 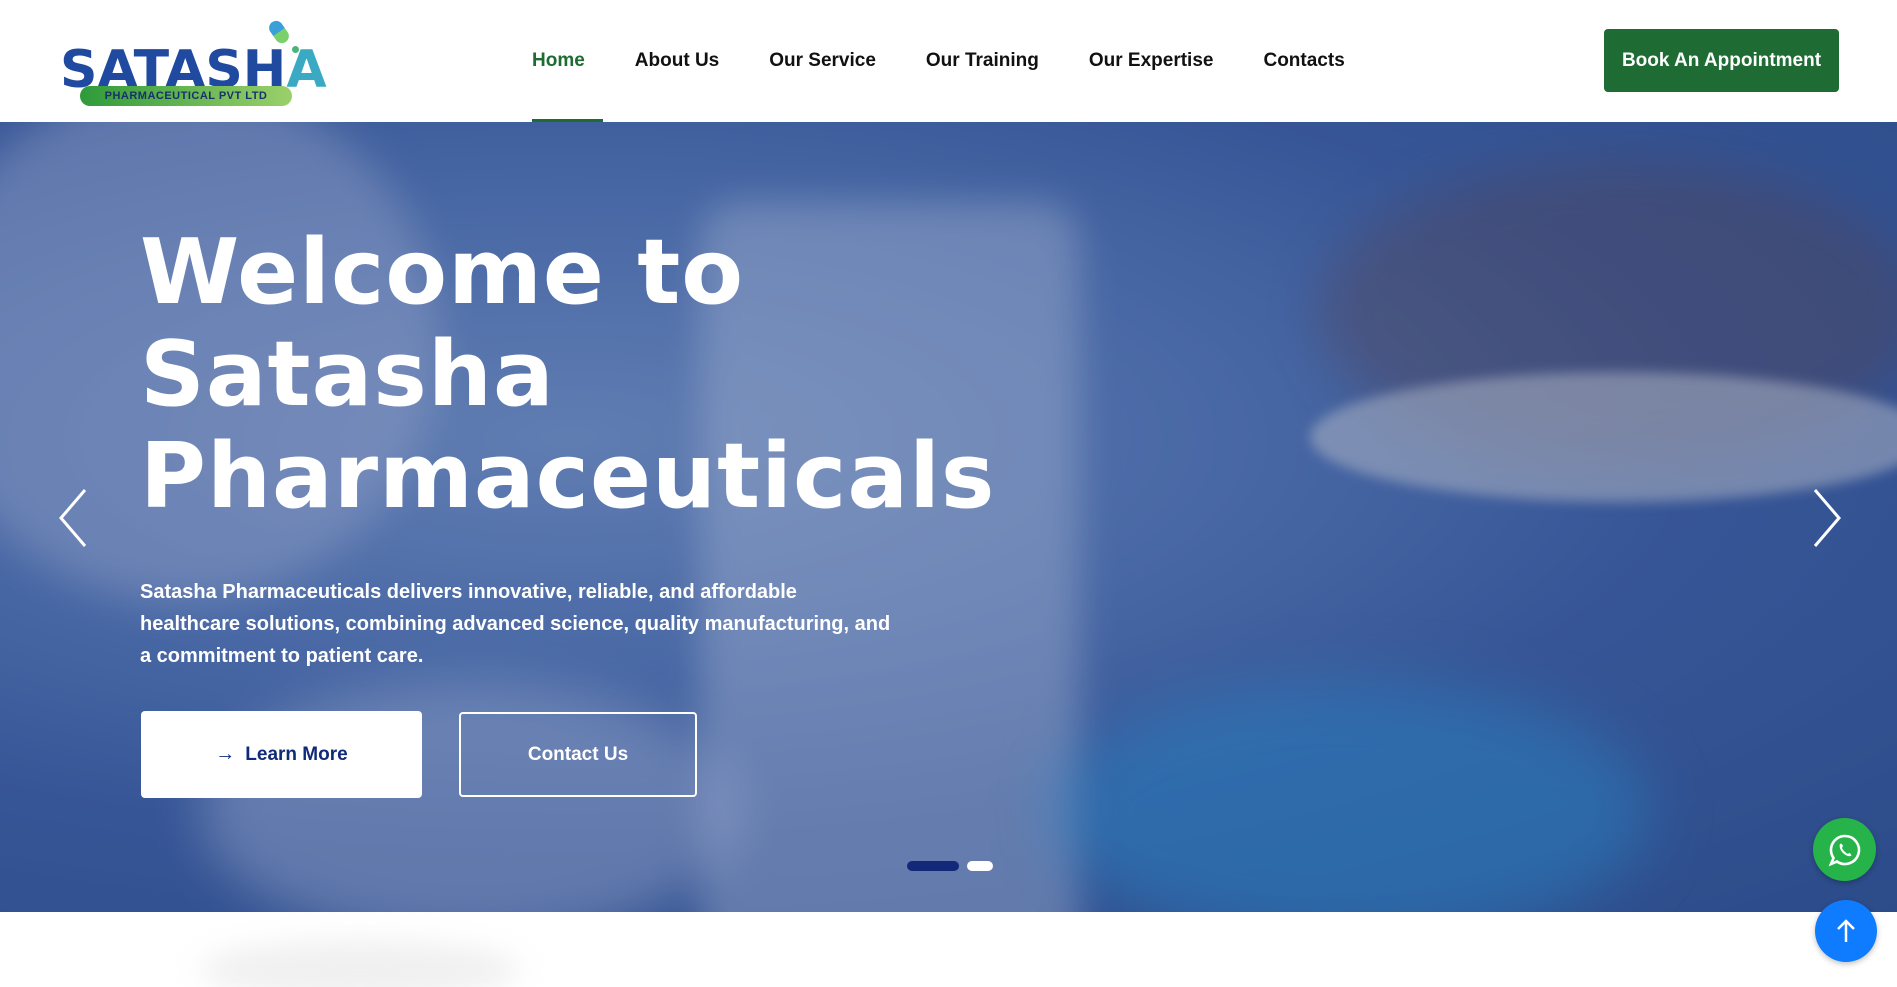 I want to click on arrow-up-icon, so click(x=1846, y=930).